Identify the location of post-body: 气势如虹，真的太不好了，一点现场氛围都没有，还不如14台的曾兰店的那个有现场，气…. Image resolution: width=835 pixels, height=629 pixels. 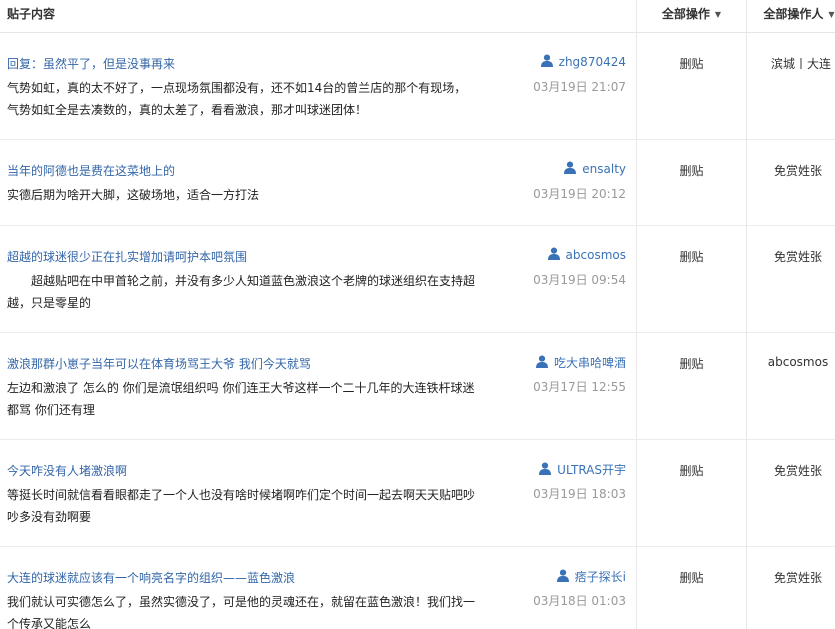
(237, 99).